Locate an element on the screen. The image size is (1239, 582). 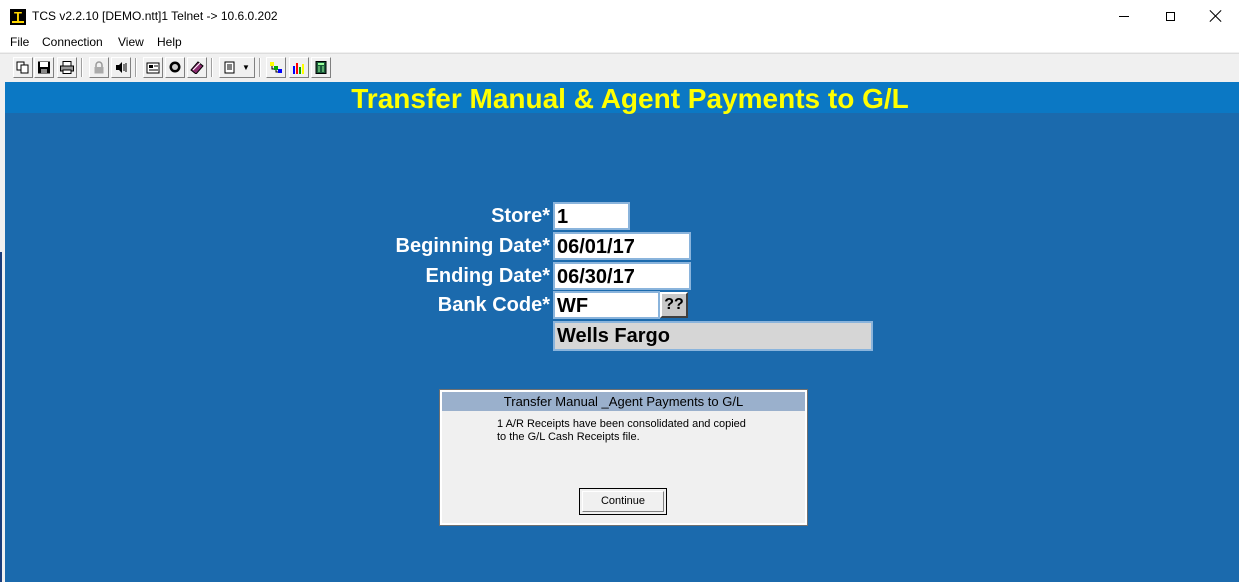
monitor-icon is located at coordinates (175, 67).